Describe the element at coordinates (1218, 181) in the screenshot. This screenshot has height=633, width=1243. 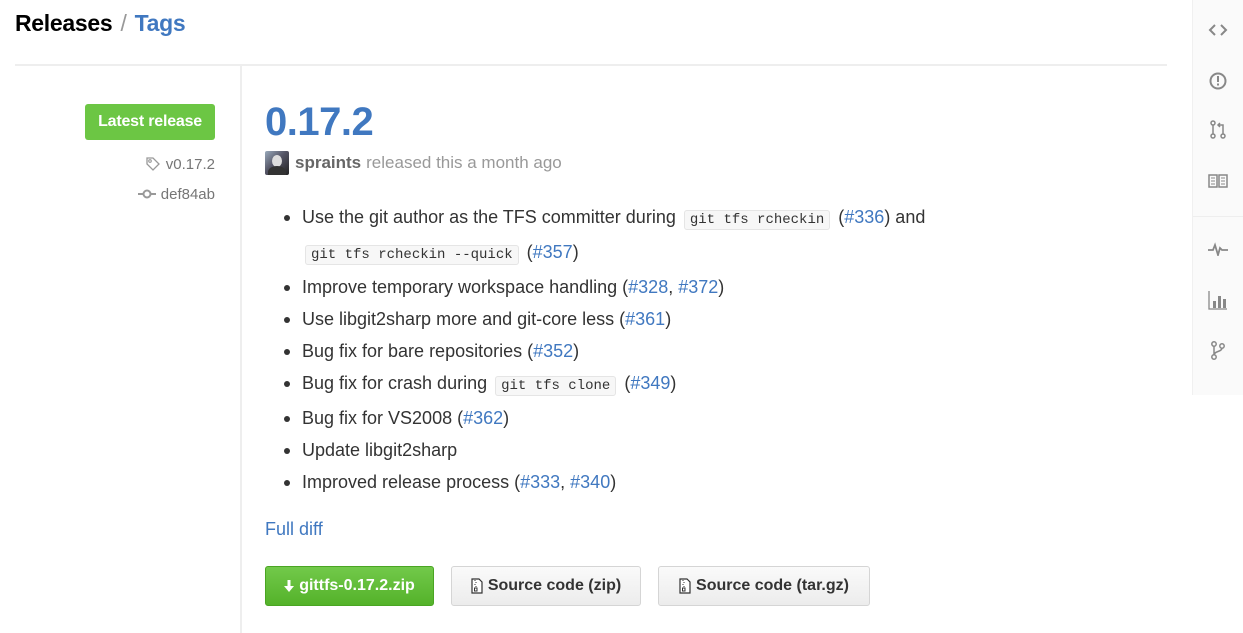
I see `wiki-icon` at that location.